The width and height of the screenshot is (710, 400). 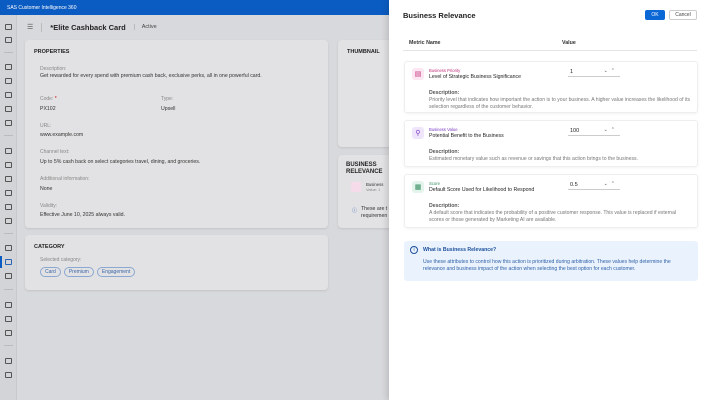 What do you see at coordinates (8, 151) in the screenshot?
I see `journey-icon` at bounding box center [8, 151].